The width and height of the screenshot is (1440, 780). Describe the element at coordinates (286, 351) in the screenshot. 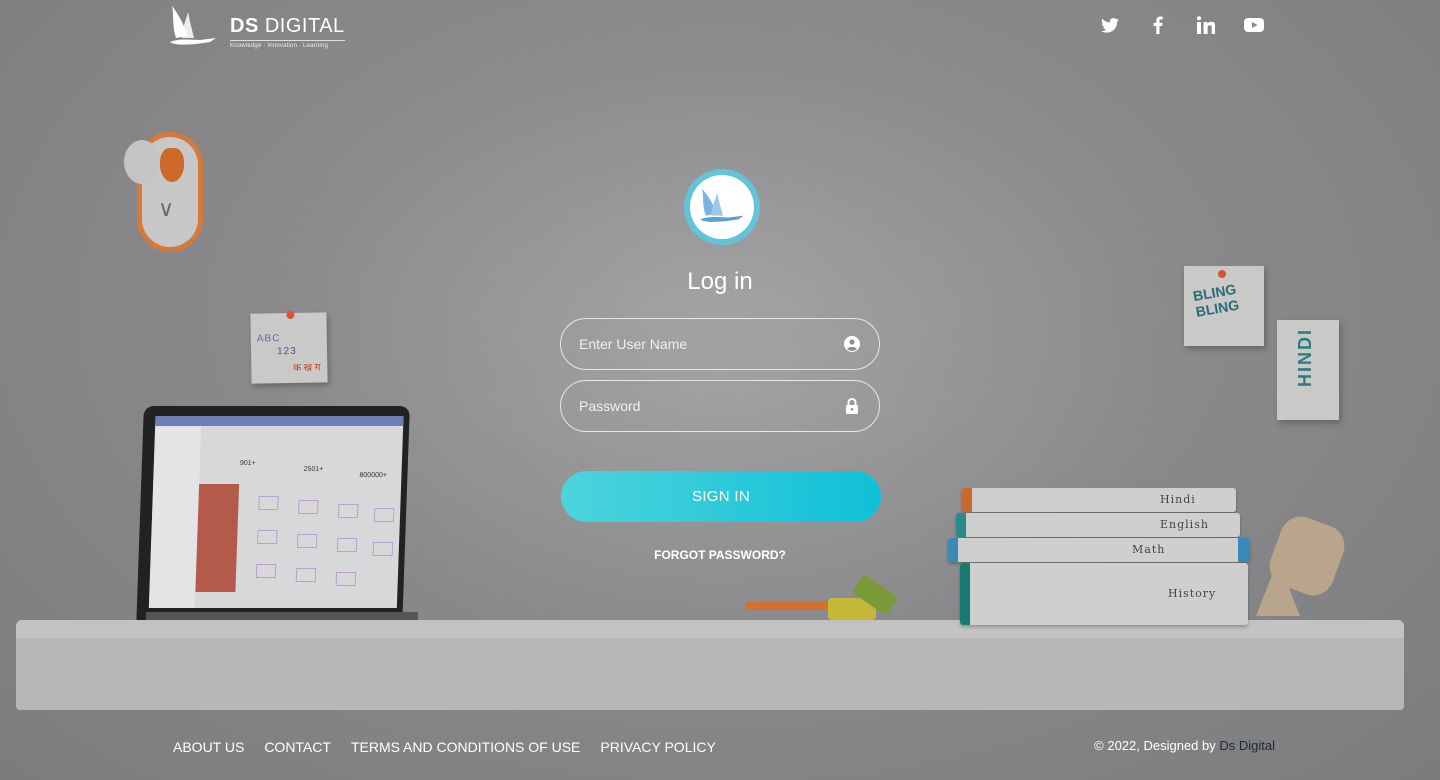

I see `note-123-text: 123` at that location.